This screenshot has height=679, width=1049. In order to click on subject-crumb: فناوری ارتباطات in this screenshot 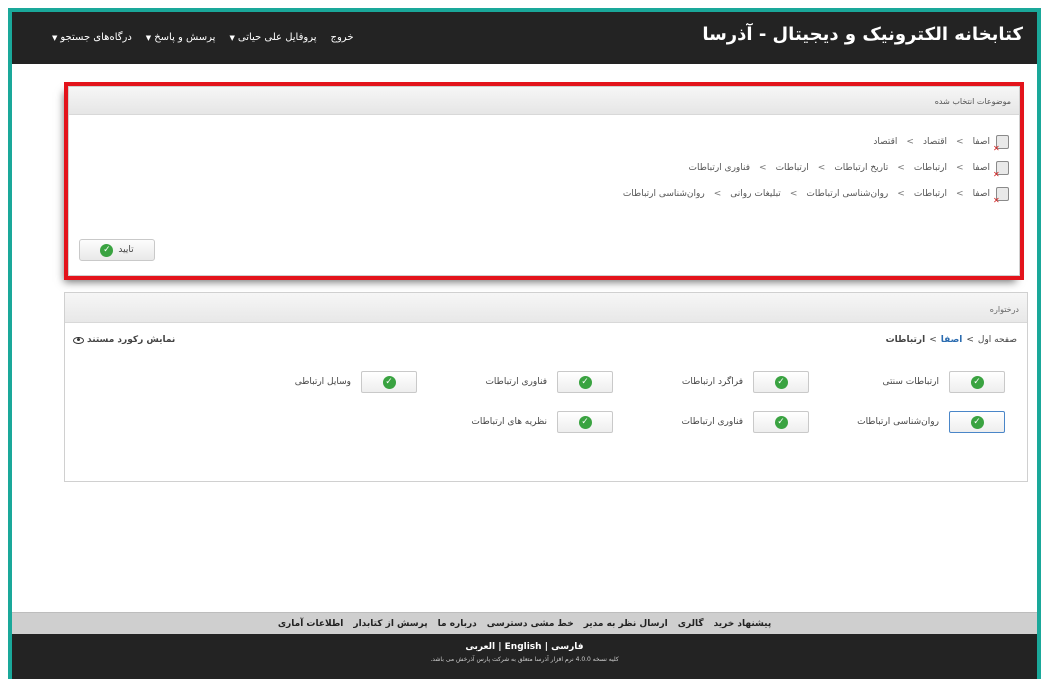, I will do `click(719, 168)`.